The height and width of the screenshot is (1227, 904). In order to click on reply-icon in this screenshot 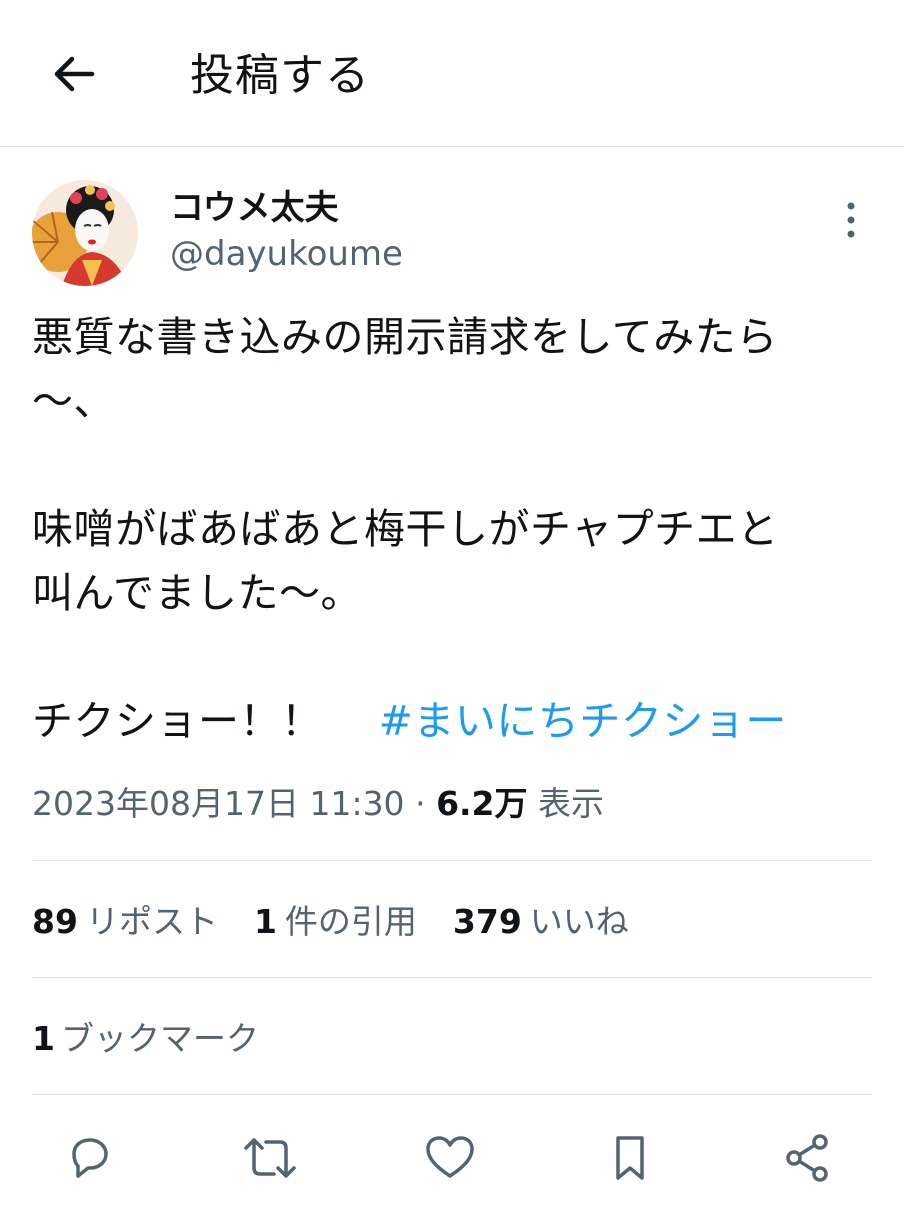, I will do `click(90, 1158)`.